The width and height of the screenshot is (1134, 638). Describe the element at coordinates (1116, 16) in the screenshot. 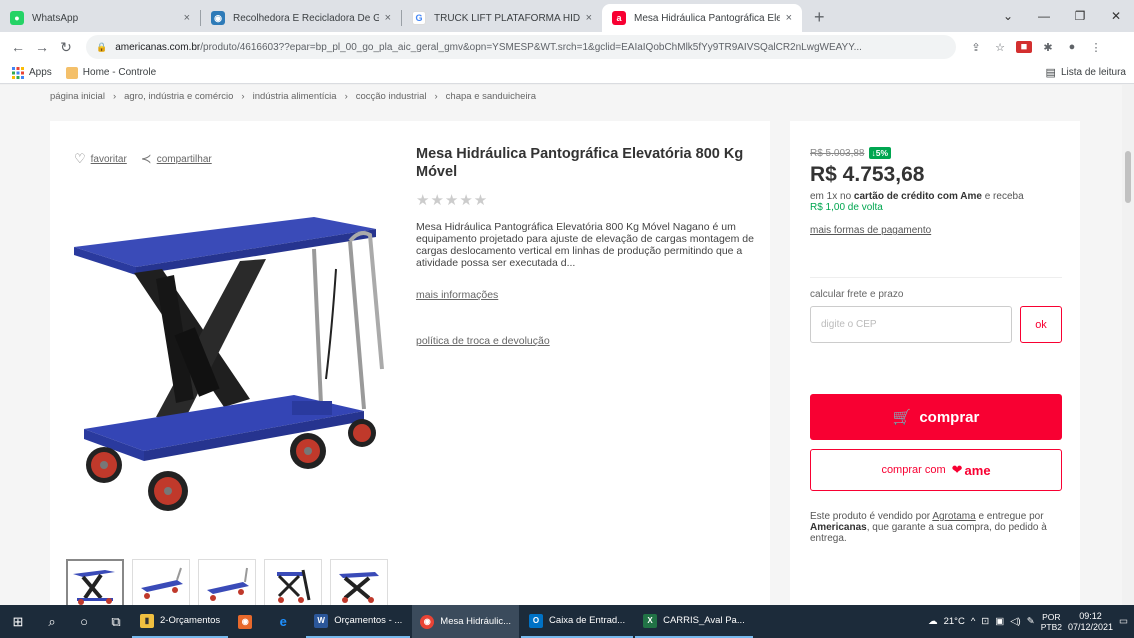

I see `close-window-button: ✕` at that location.